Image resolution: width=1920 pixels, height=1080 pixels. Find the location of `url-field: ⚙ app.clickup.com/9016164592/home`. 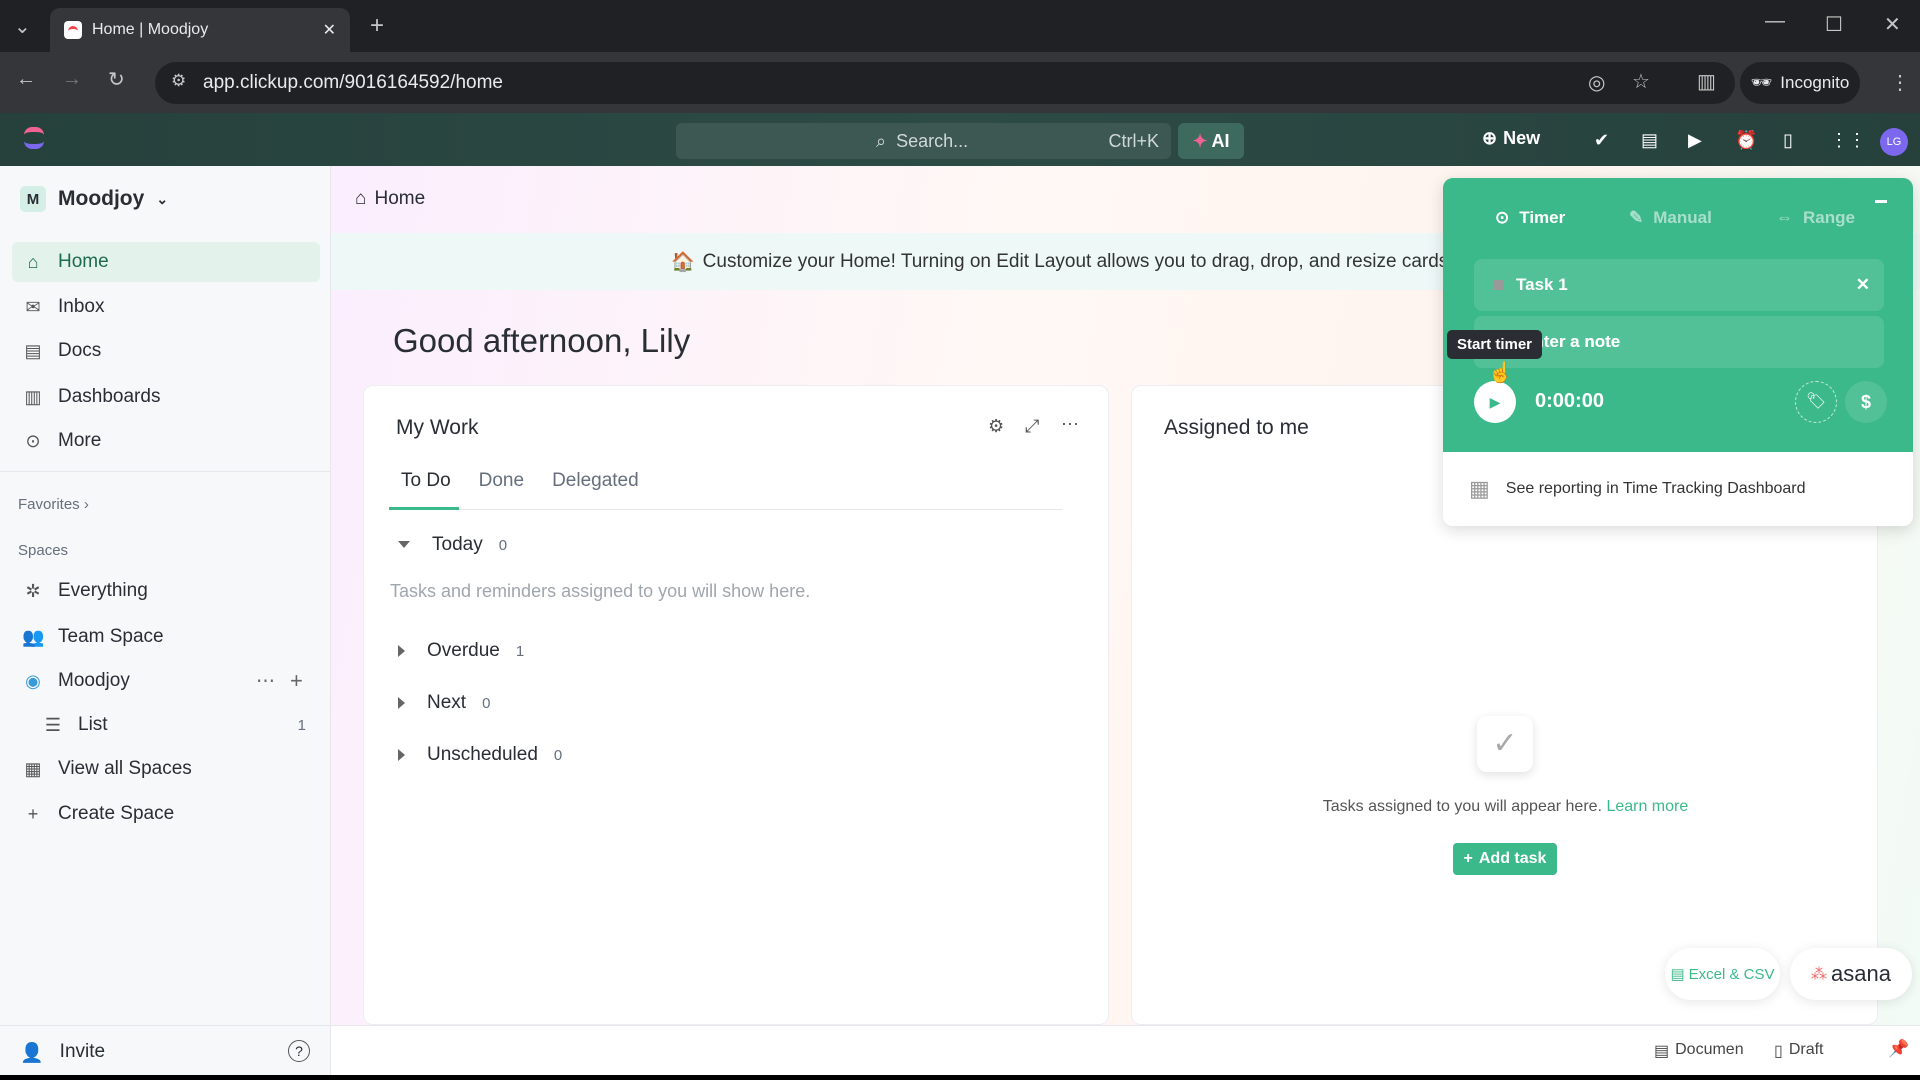

url-field: ⚙ app.clickup.com/9016164592/home is located at coordinates (945, 83).